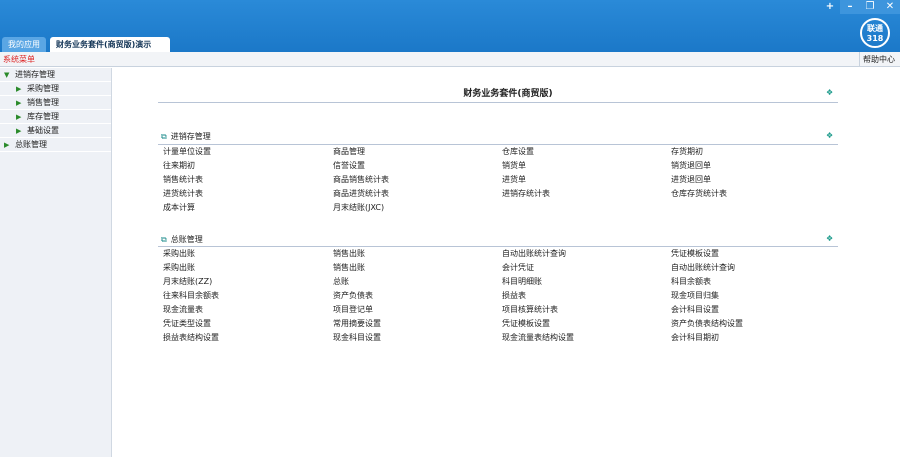  What do you see at coordinates (875, 38) in the screenshot?
I see `logo-number: 318` at bounding box center [875, 38].